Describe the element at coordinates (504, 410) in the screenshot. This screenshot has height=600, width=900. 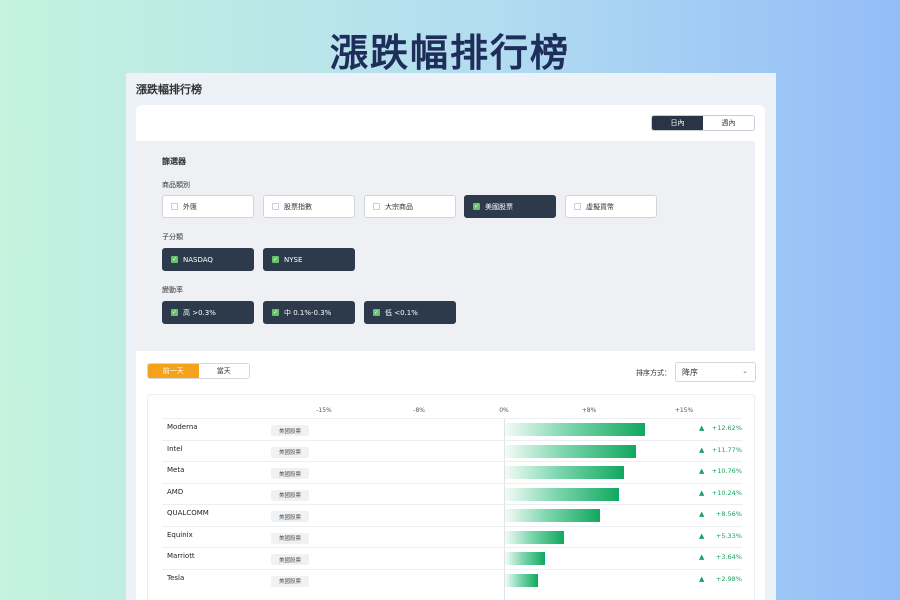
I see `axis-tick: 0%` at that location.